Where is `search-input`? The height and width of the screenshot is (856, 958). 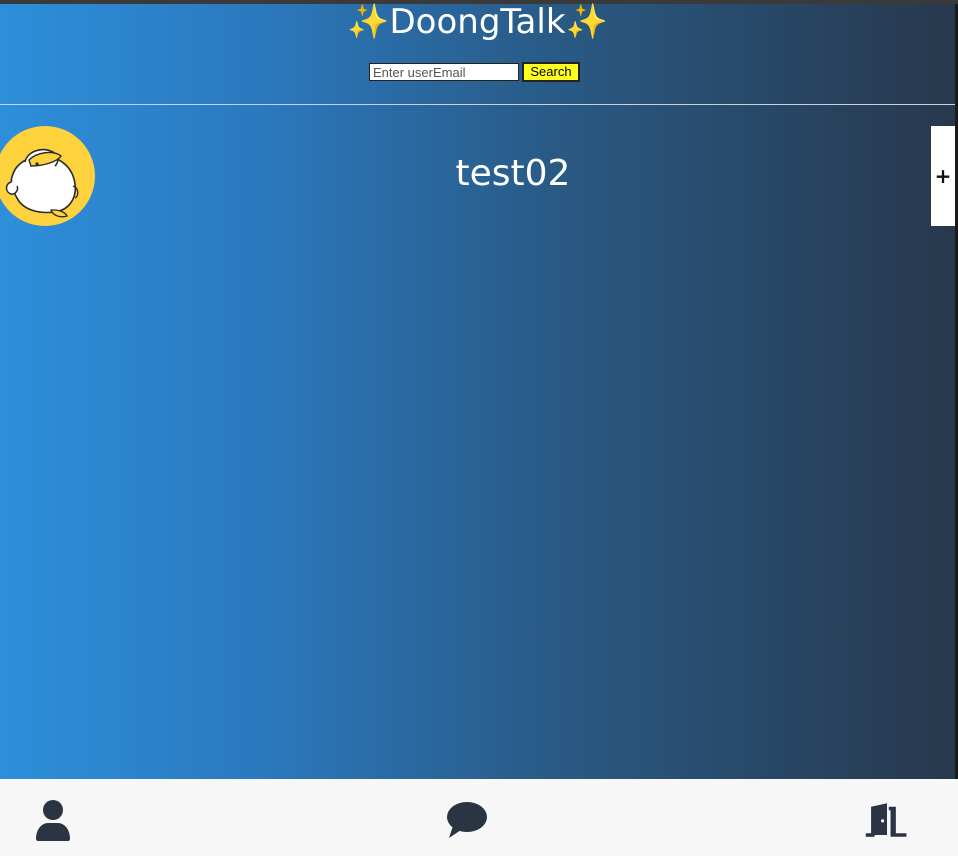
search-input is located at coordinates (444, 72).